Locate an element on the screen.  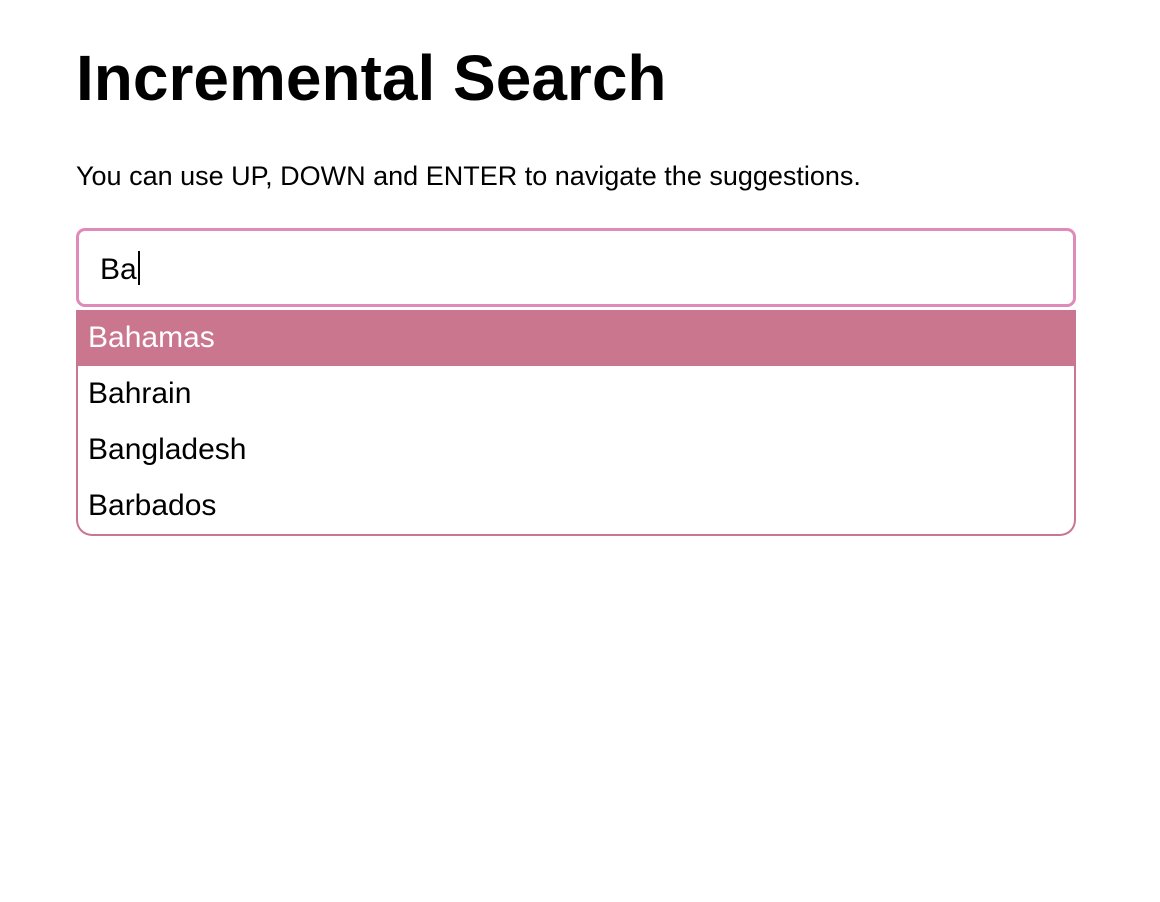
search-input-text: Ba is located at coordinates (118, 269).